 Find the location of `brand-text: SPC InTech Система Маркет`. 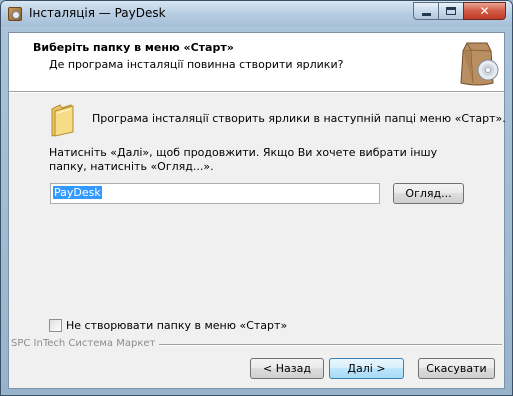

brand-text: SPC InTech Система Маркет is located at coordinates (85, 343).